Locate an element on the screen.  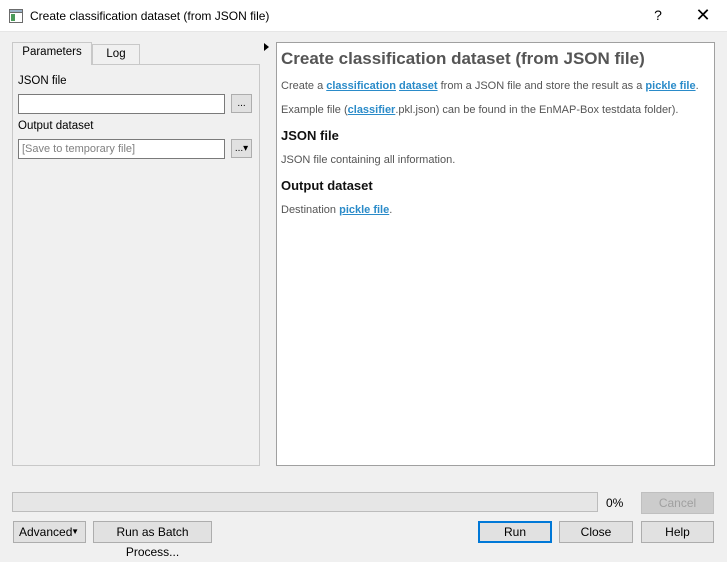
json-file-input is located at coordinates (121, 104).